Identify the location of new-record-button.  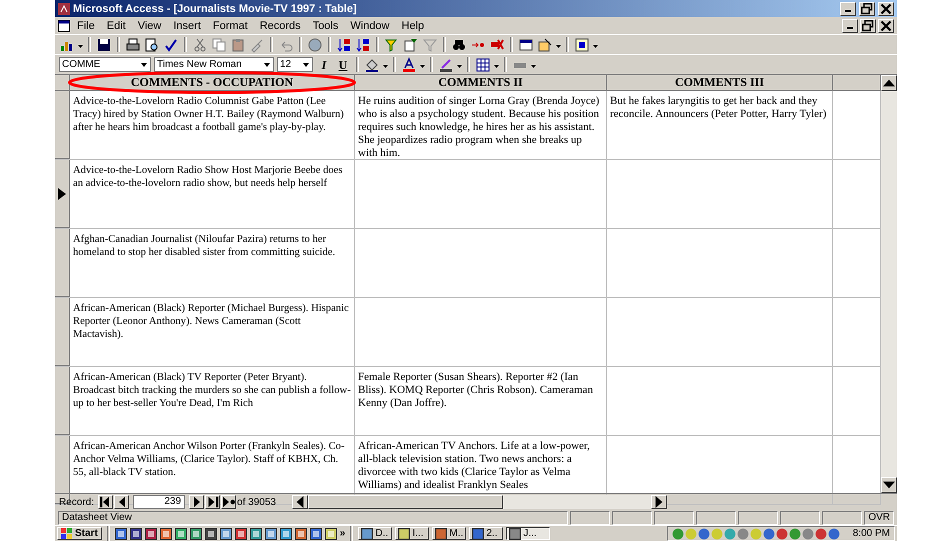
(228, 502).